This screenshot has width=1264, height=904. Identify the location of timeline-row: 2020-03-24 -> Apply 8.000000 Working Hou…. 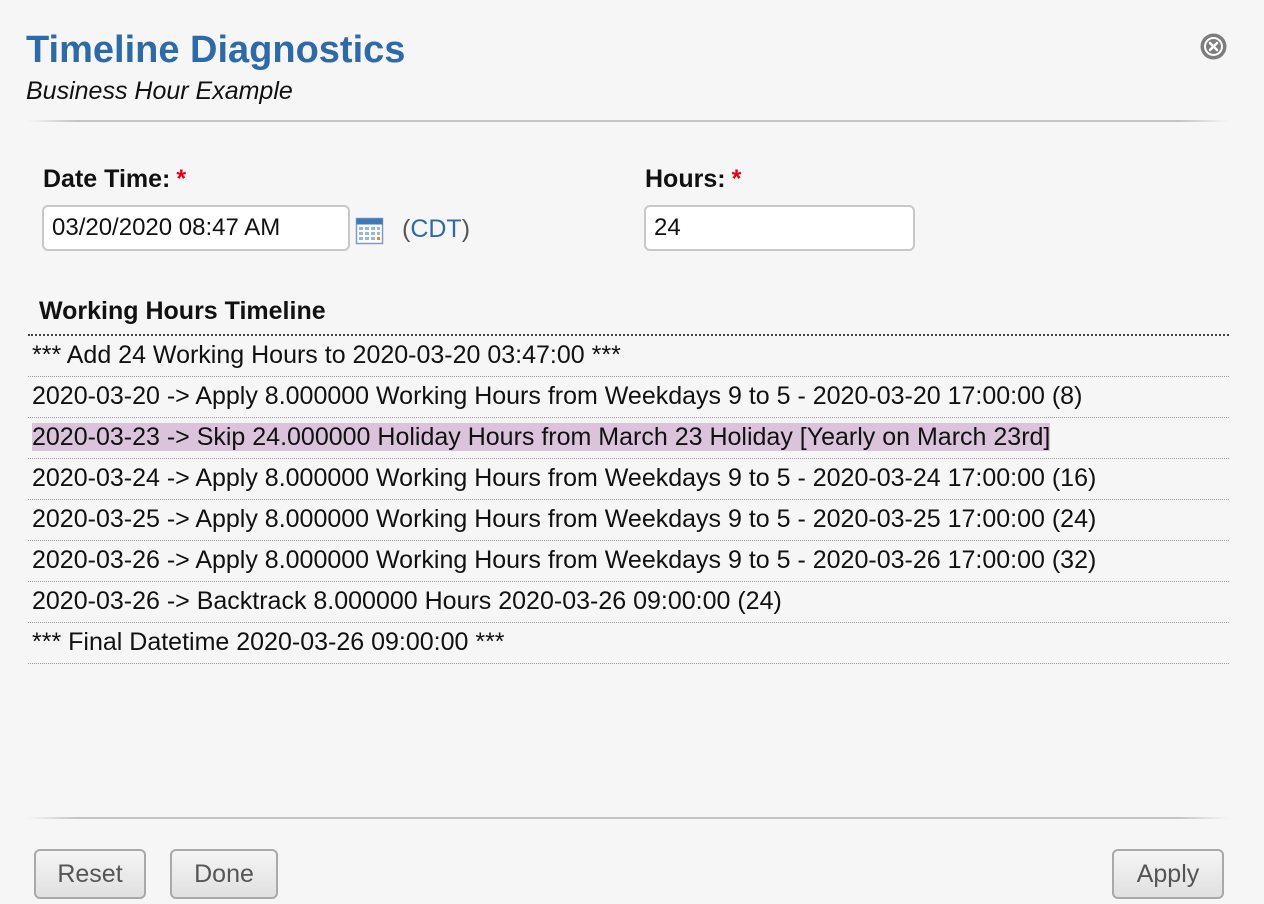
(628, 479).